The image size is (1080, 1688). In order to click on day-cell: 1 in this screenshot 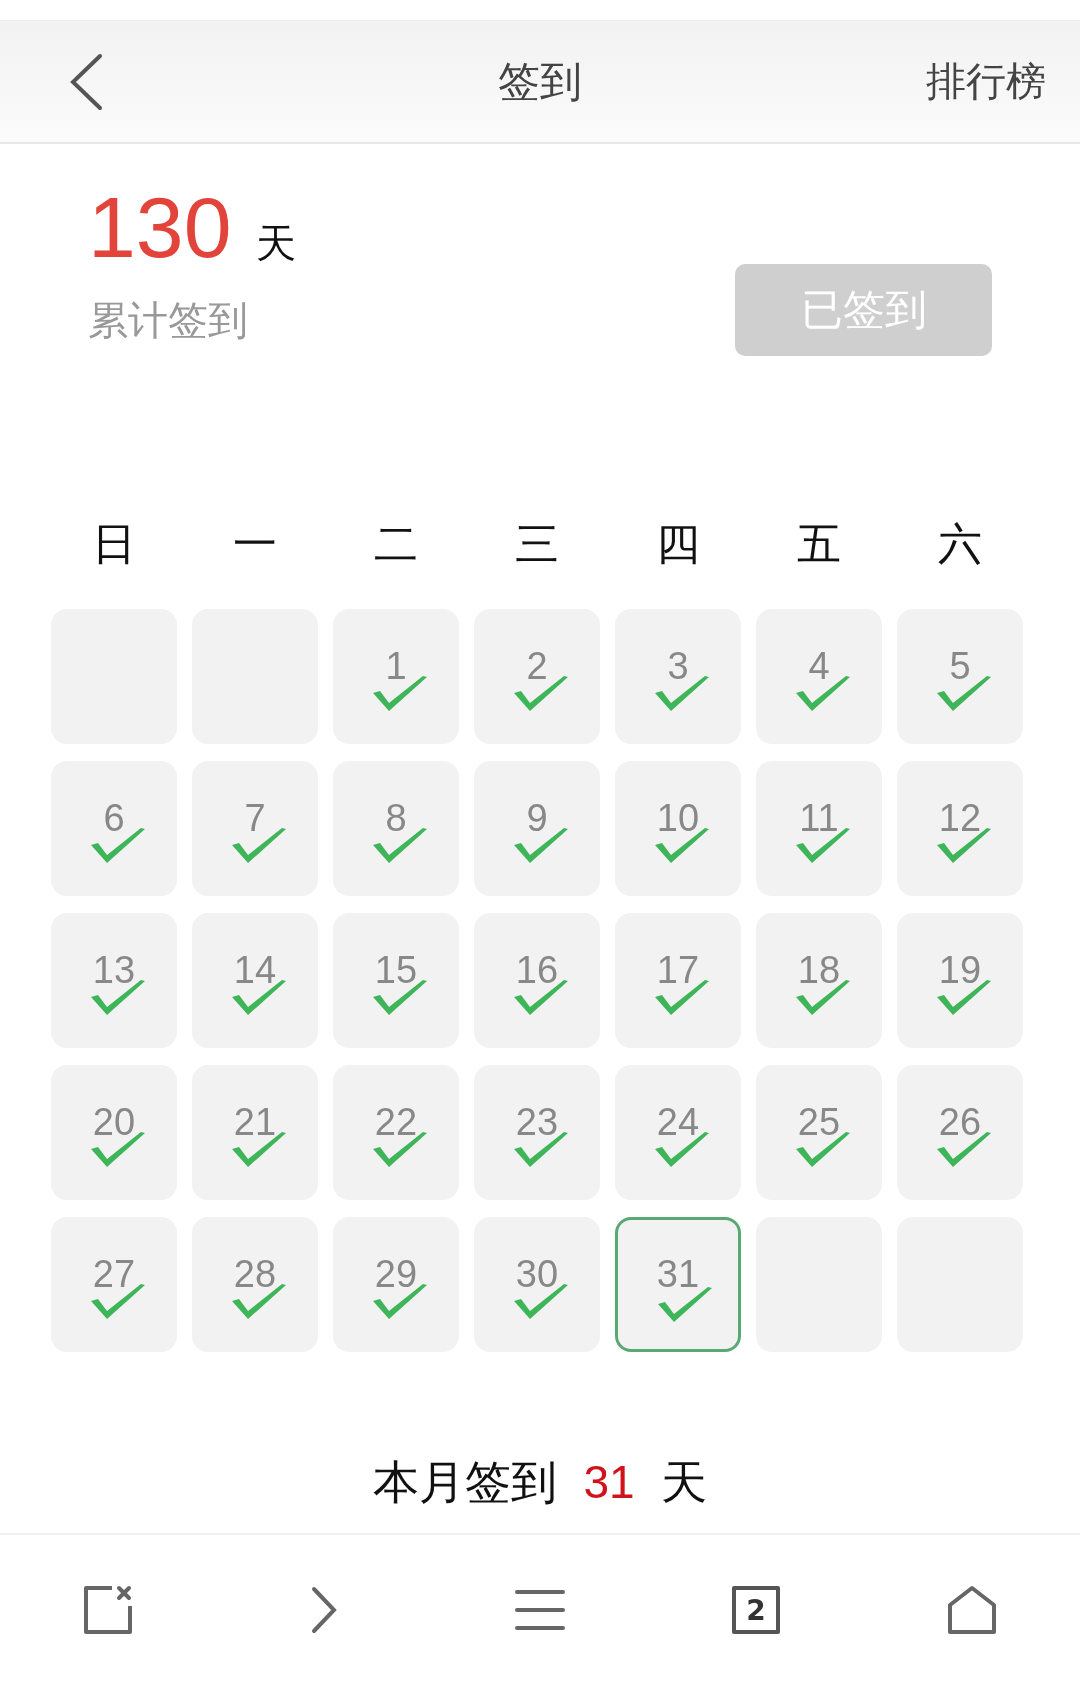, I will do `click(396, 676)`.